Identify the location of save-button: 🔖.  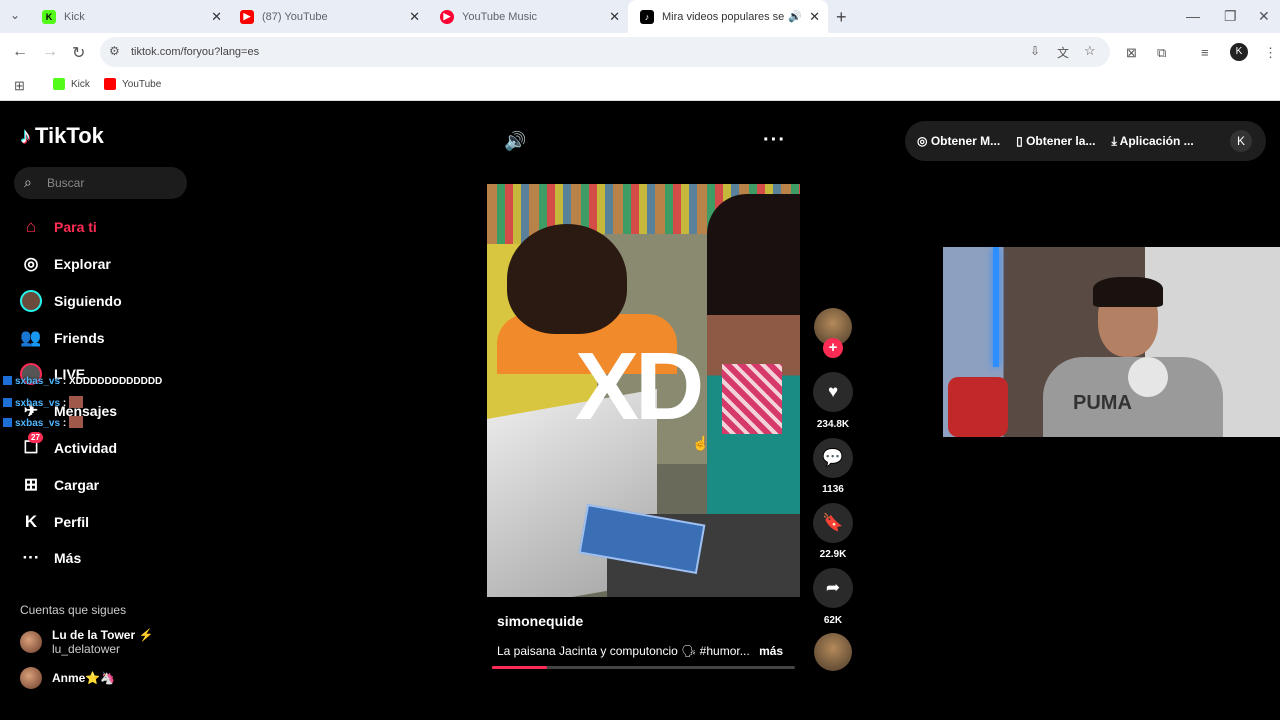
(833, 523).